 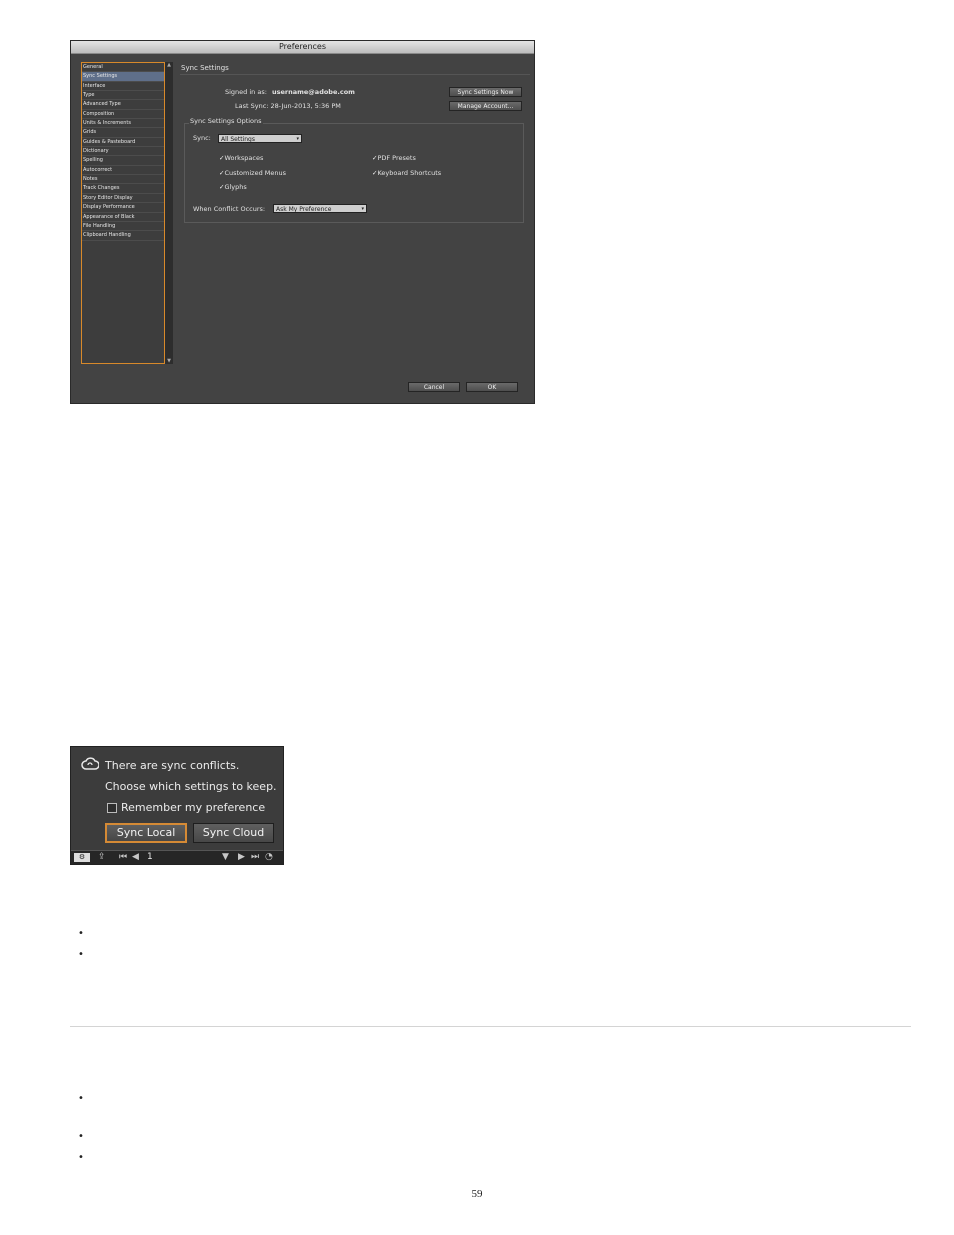 What do you see at coordinates (123, 96) in the screenshot?
I see `sidebar-item-type: Type` at bounding box center [123, 96].